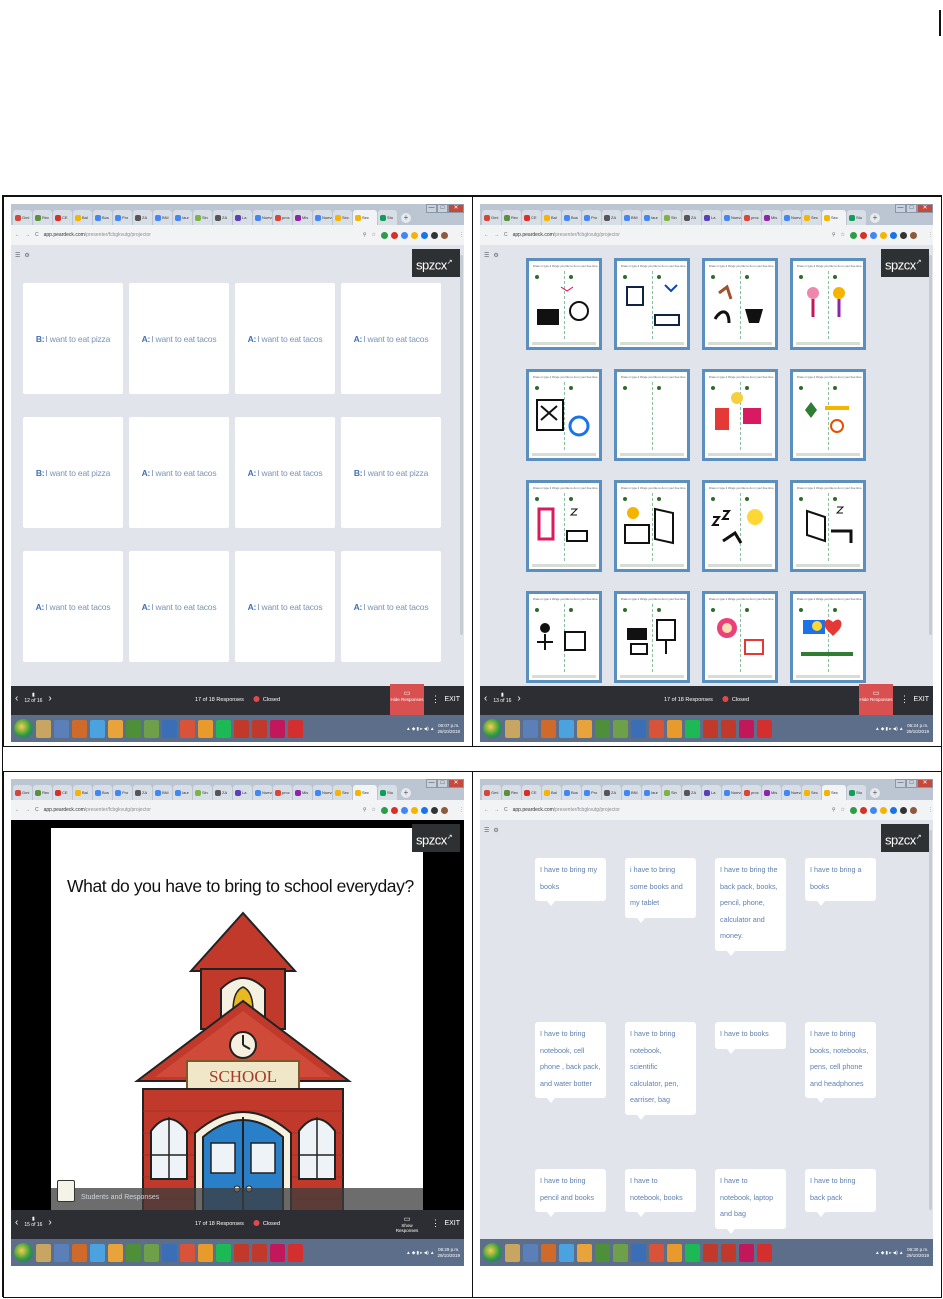 The height and width of the screenshot is (1299, 943). What do you see at coordinates (365, 235) in the screenshot?
I see `zoom-icon: ⚲` at bounding box center [365, 235].